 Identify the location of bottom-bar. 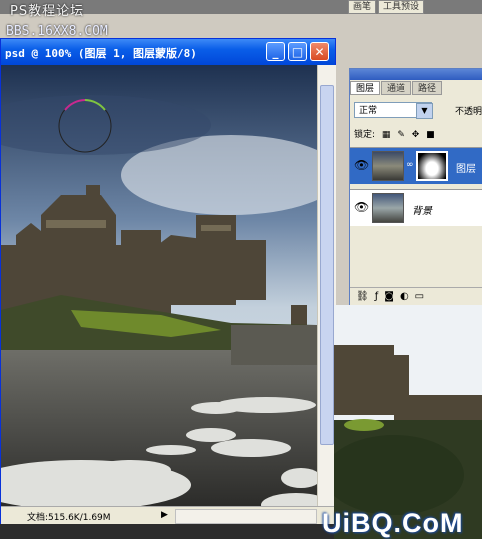
(167, 531).